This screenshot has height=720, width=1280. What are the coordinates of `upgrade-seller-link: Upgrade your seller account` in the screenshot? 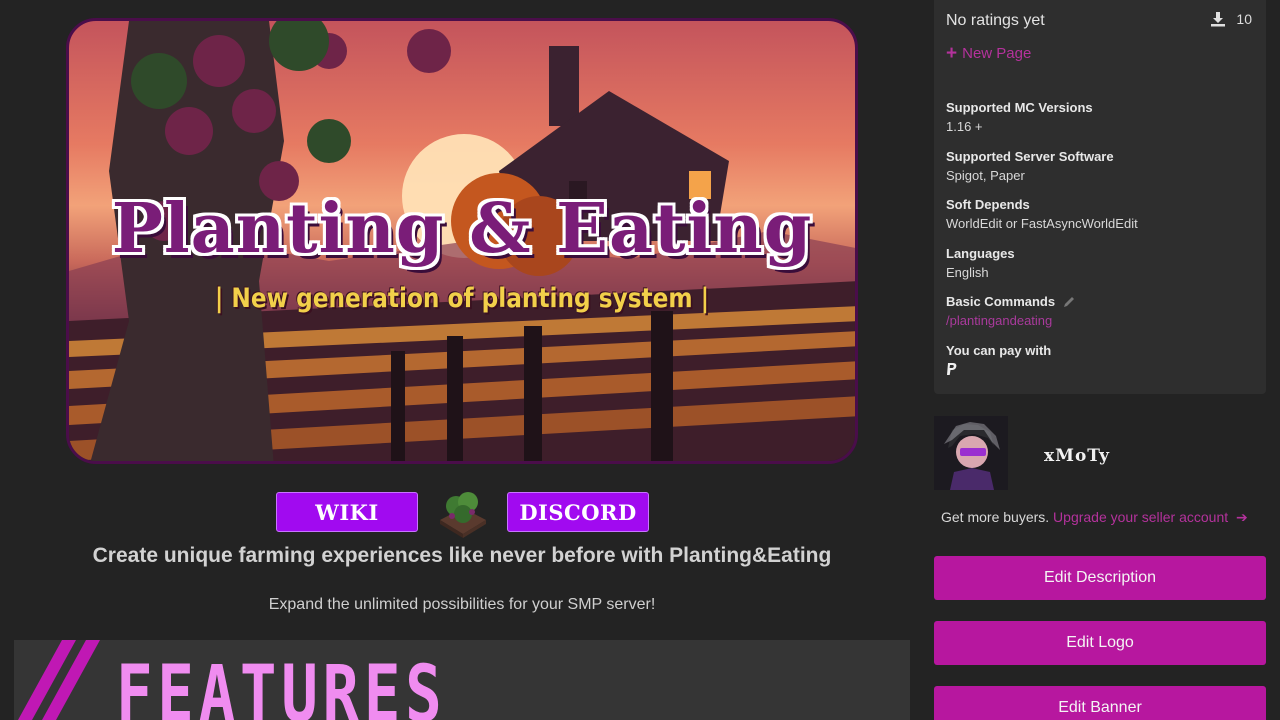 It's located at (1140, 517).